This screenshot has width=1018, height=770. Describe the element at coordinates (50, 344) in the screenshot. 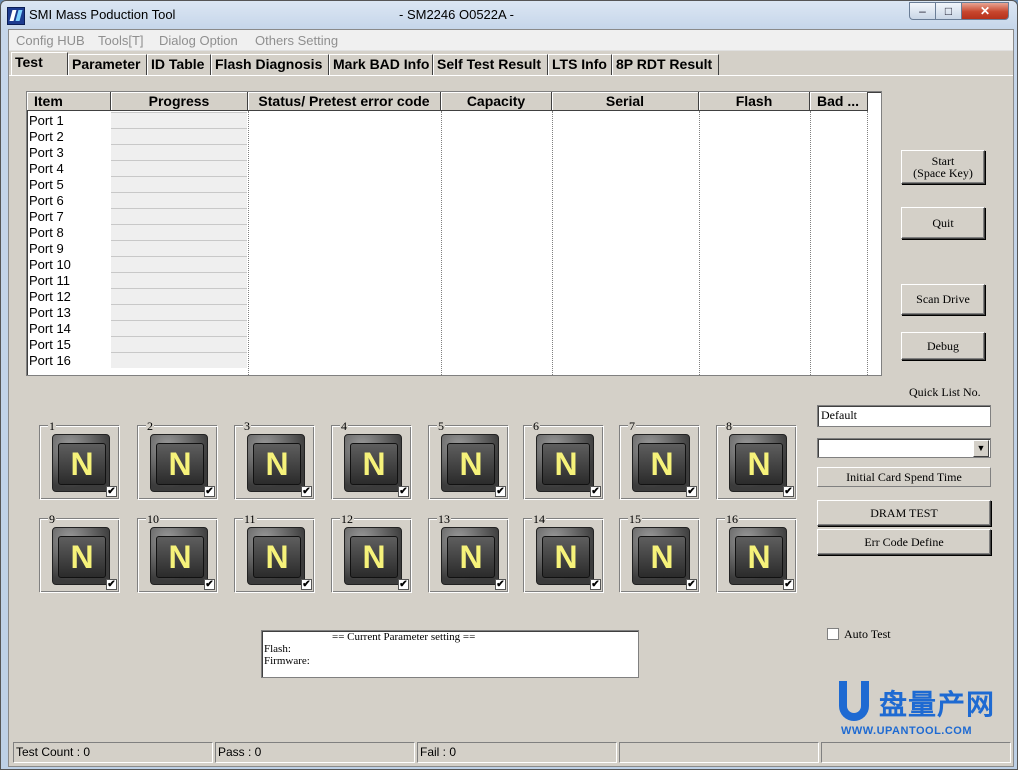

I see `grid-row-item: Port 15` at that location.